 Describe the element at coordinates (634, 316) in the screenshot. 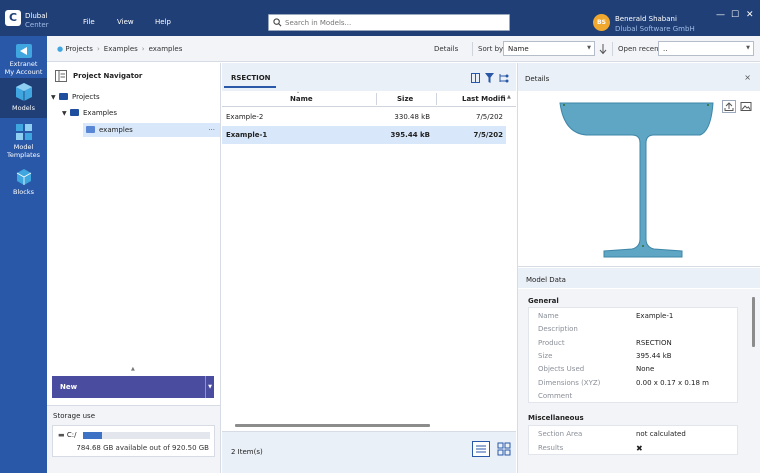

I see `property-row: Name Example-1` at that location.